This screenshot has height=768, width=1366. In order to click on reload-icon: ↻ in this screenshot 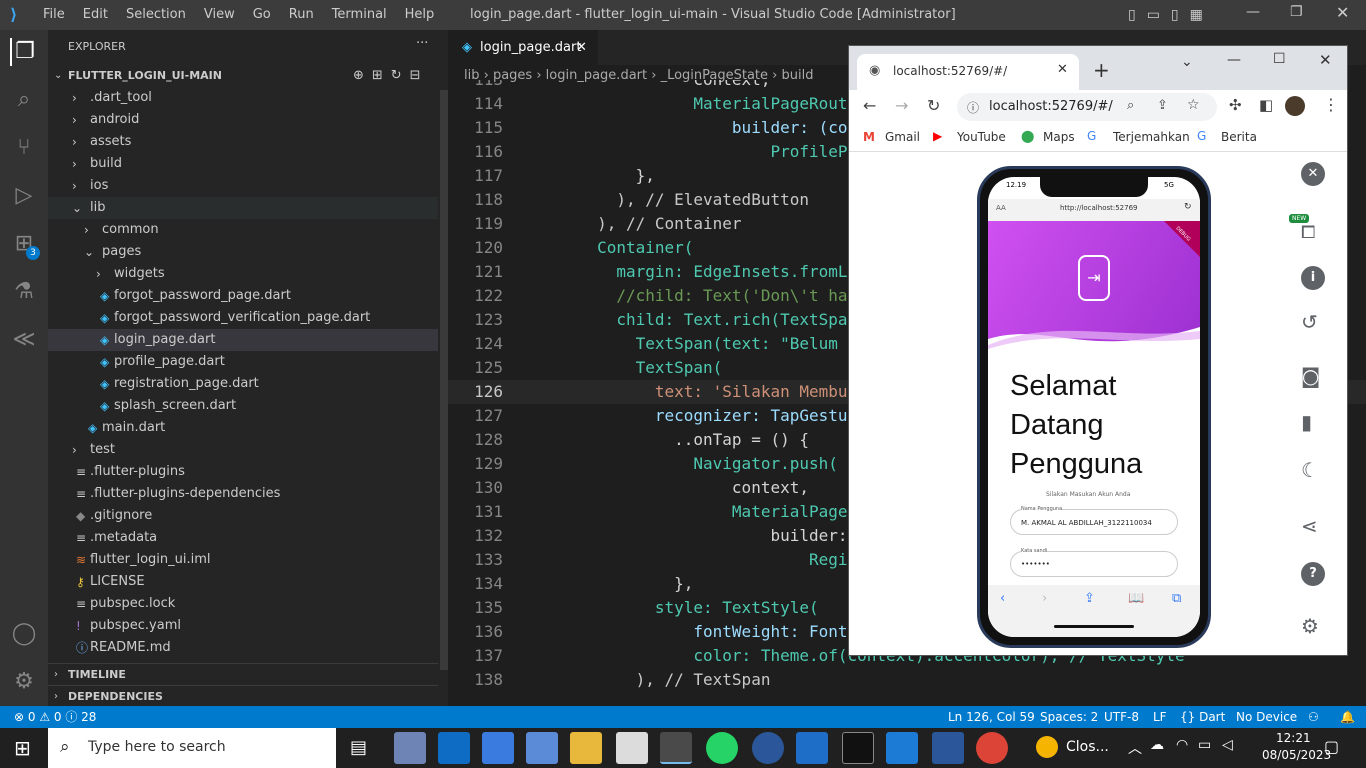, I will do `click(933, 105)`.